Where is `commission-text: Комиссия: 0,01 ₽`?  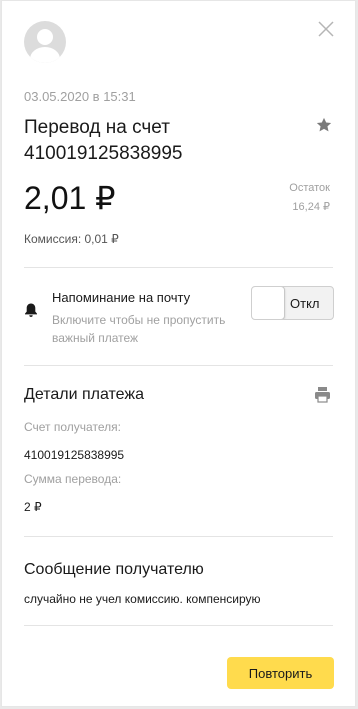 commission-text: Комиссия: 0,01 ₽ is located at coordinates (71, 239).